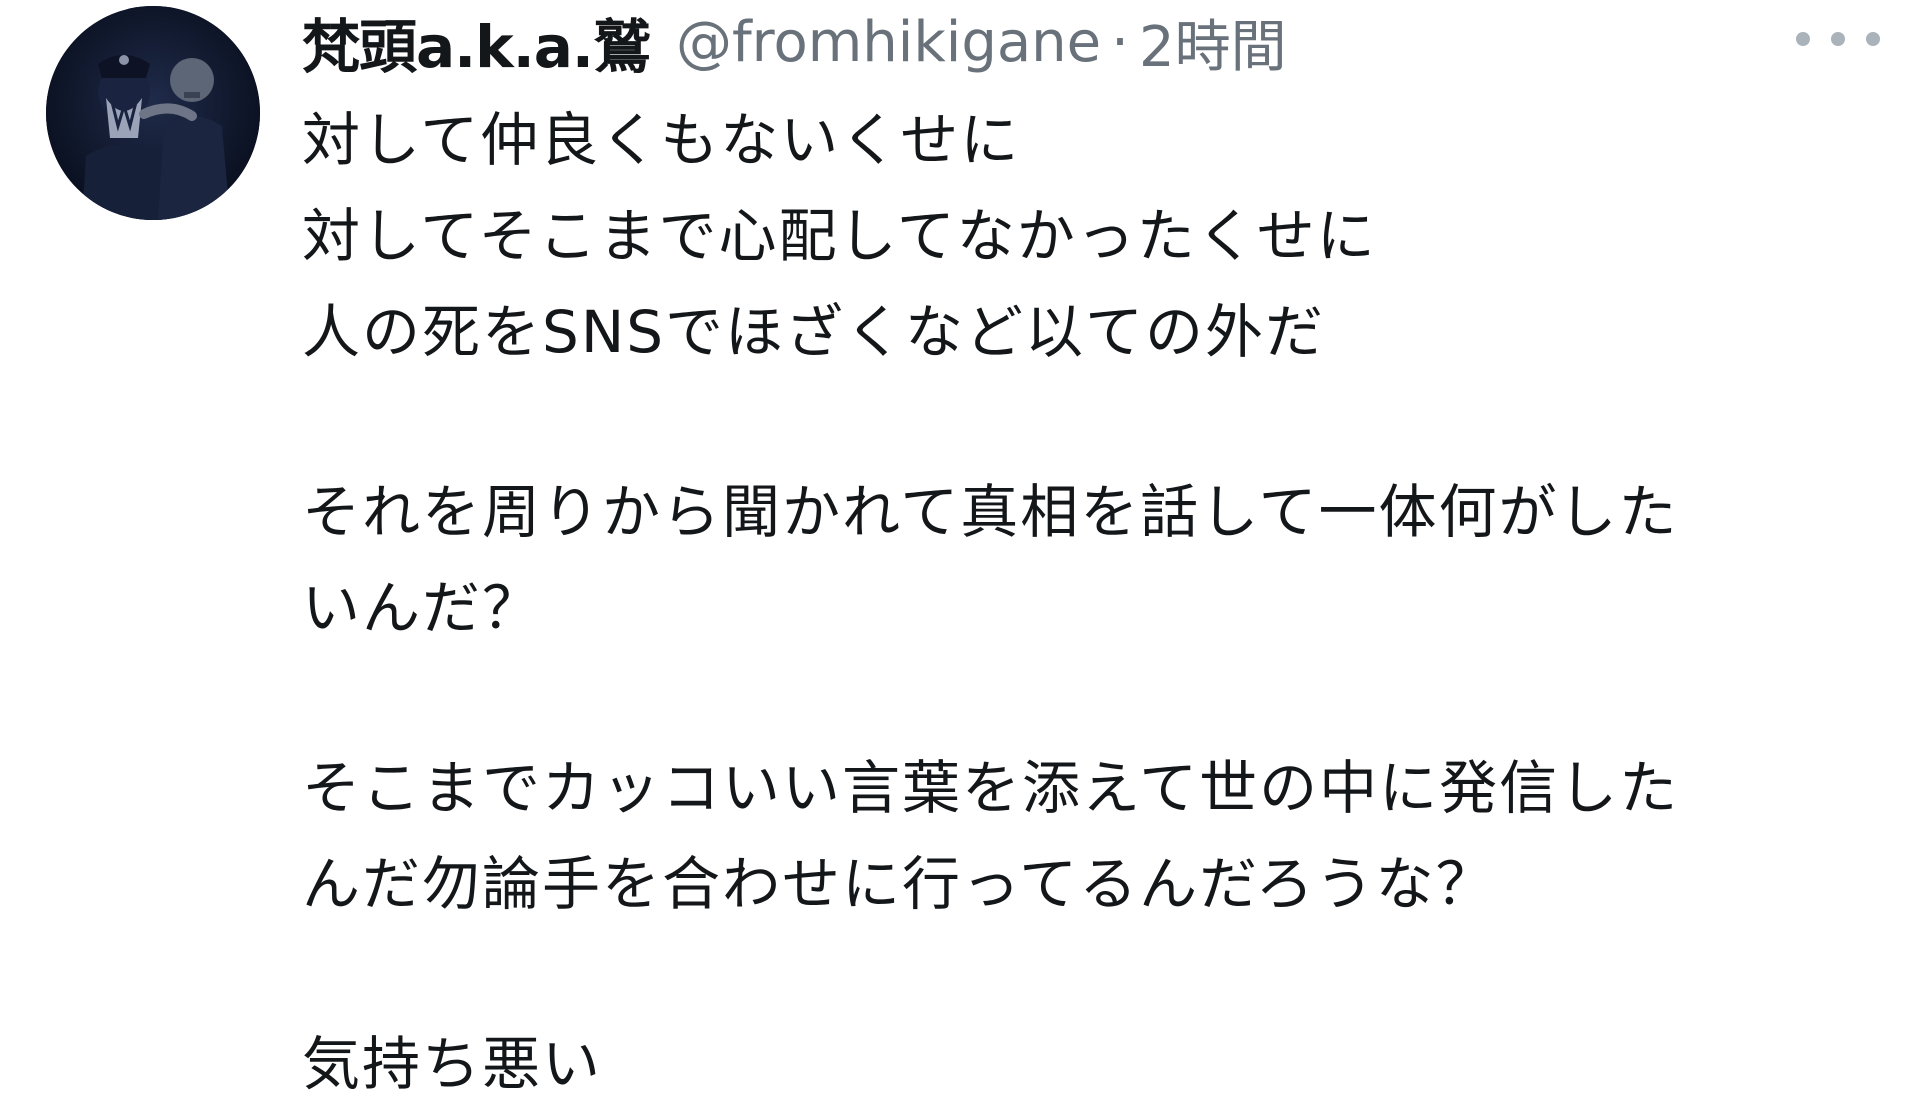  I want to click on tweet-text-line: 人の死をSNSでほざくなど以ての外だ, so click(814, 332).